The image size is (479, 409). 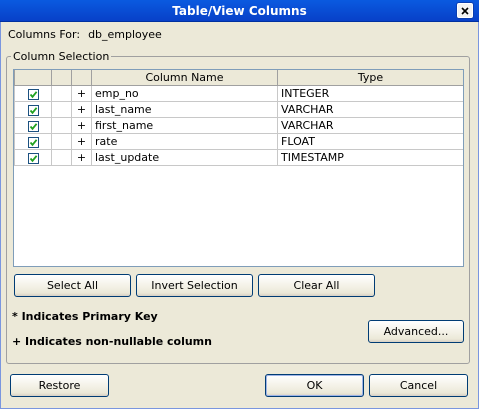 I want to click on column-type-cell: TIMESTAMP, so click(x=370, y=157).